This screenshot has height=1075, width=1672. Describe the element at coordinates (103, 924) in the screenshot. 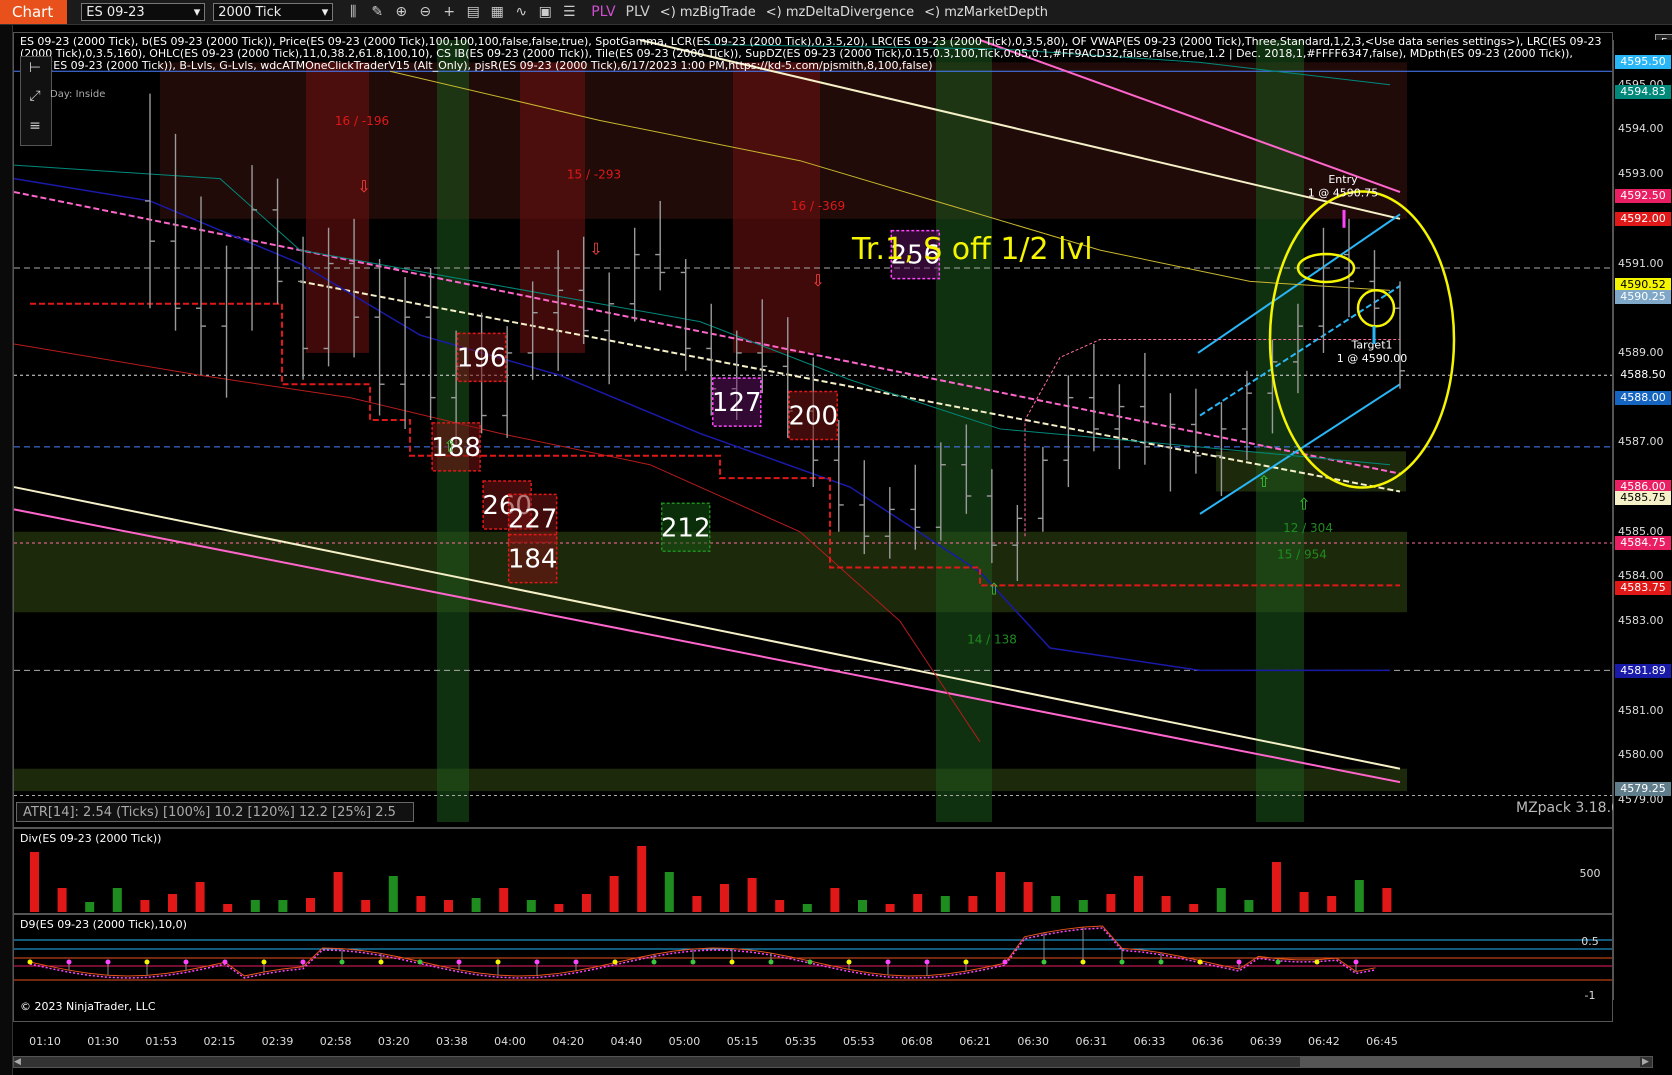

I see `d9-pane-title: D9(ES 09-23 (2000 Tick),10,0)` at that location.